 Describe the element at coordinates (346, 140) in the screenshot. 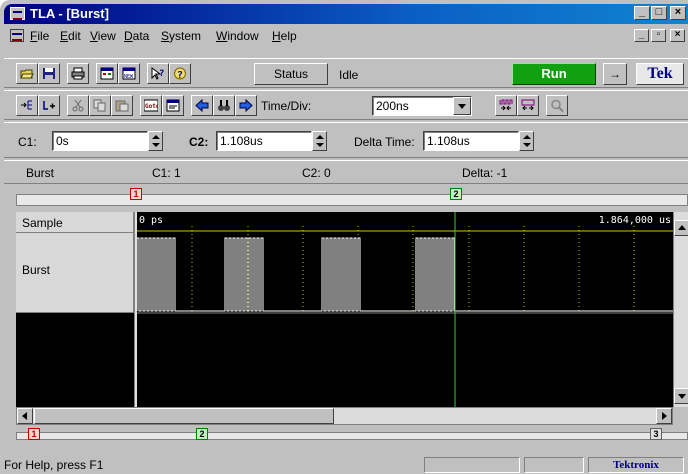

I see `cursor-bar: C1: 0s C2: 1.108us Delta Time: 1.108us` at that location.